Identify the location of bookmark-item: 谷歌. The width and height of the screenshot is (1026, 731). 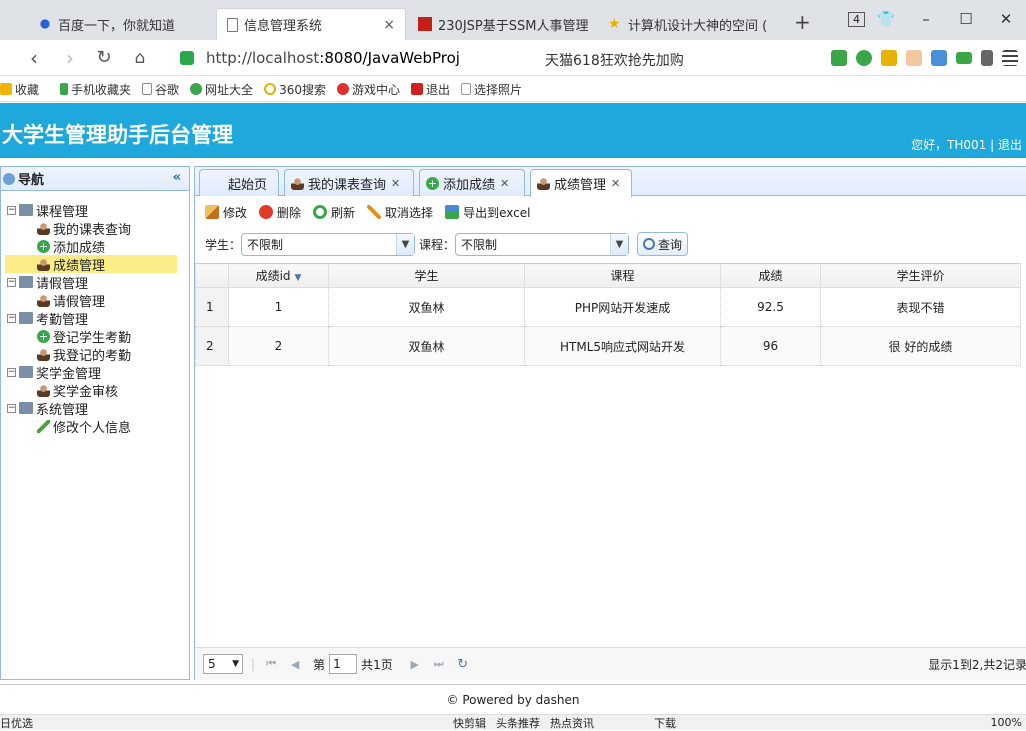
(160, 89).